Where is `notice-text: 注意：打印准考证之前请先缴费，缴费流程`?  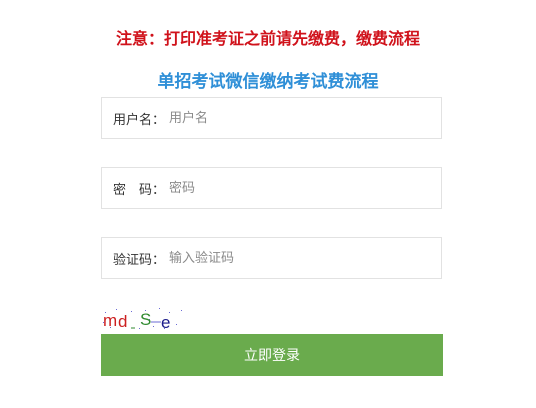 notice-text: 注意：打印准考证之前请先缴费，缴费流程 is located at coordinates (267, 38).